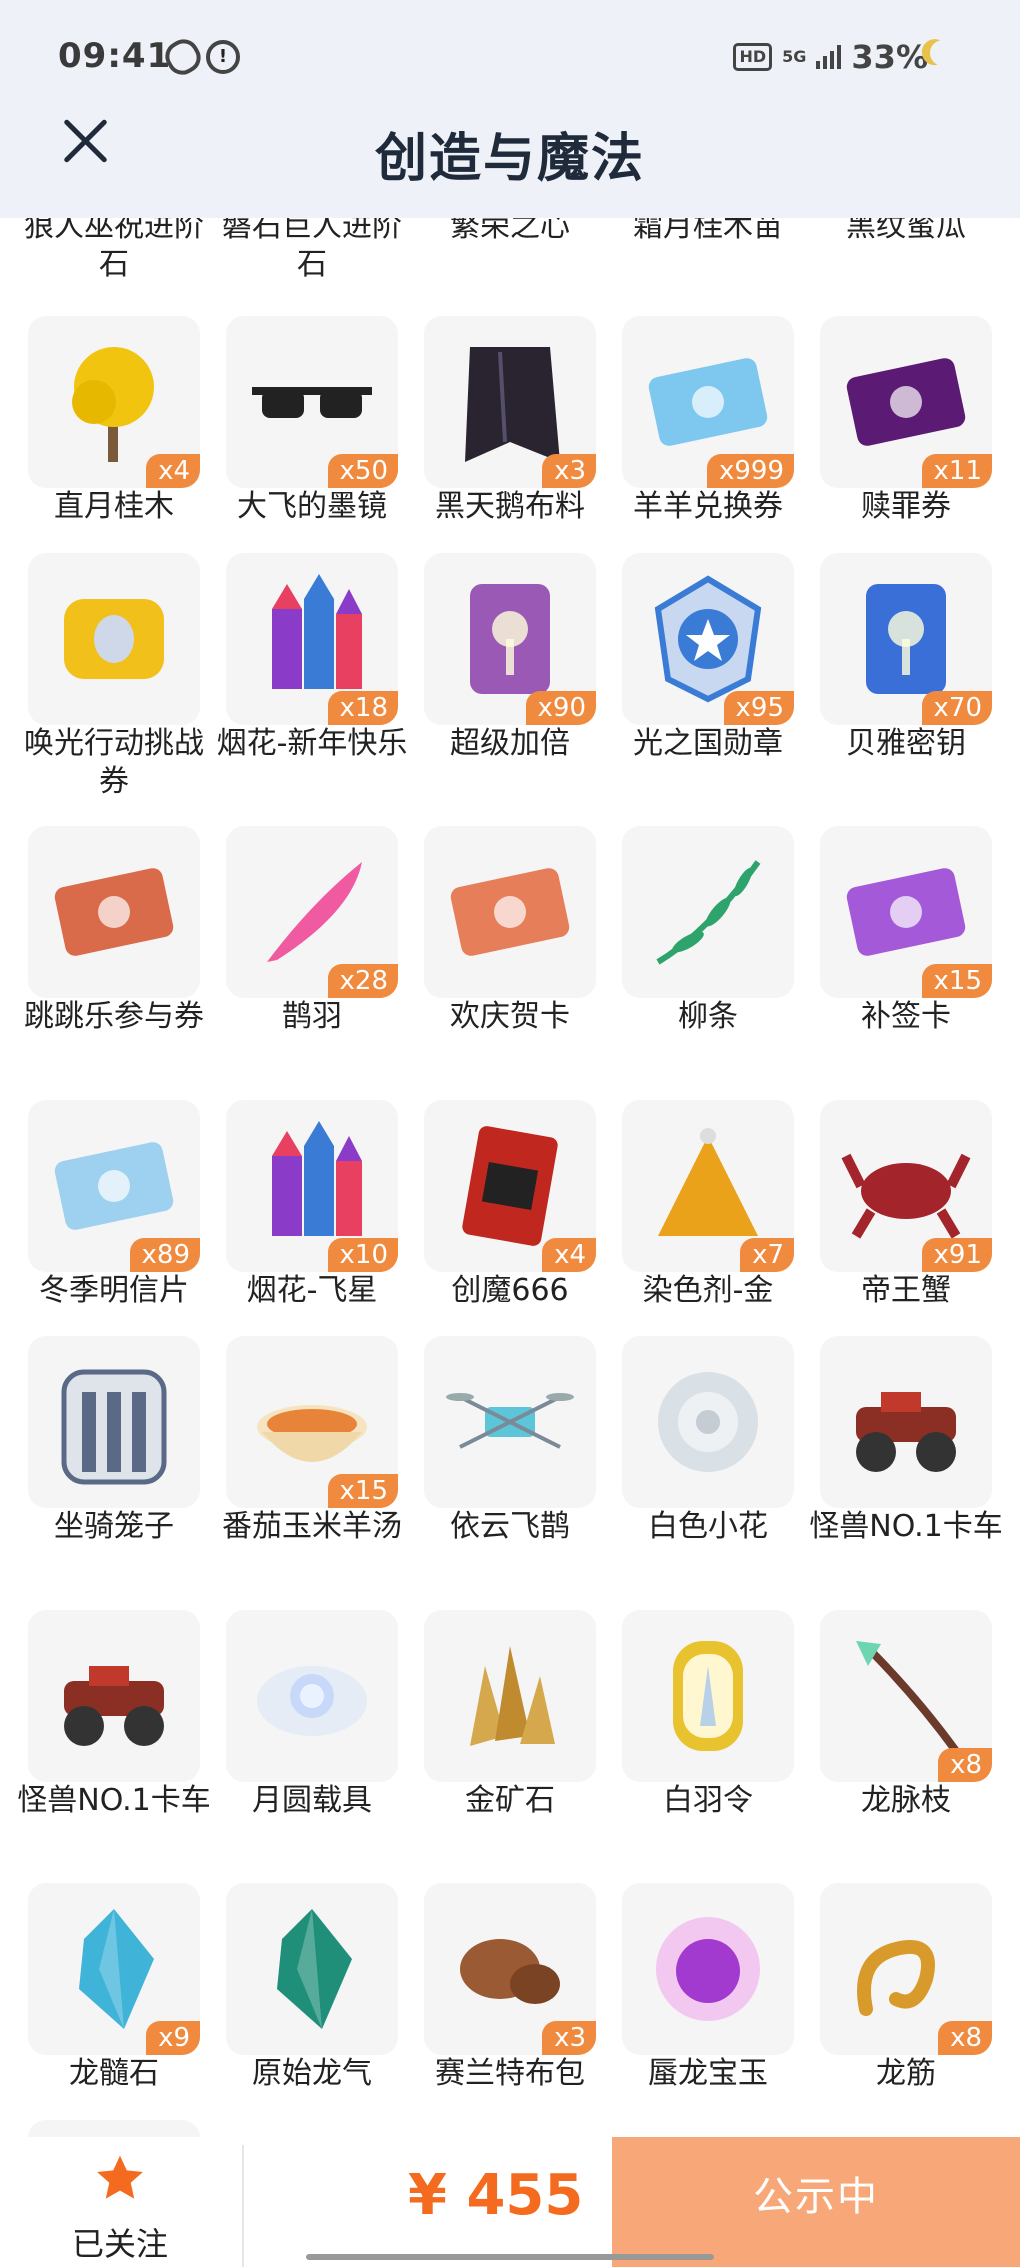 The image size is (1020, 2267). I want to click on grid-item: 唤光行动挑战券, so click(114, 677).